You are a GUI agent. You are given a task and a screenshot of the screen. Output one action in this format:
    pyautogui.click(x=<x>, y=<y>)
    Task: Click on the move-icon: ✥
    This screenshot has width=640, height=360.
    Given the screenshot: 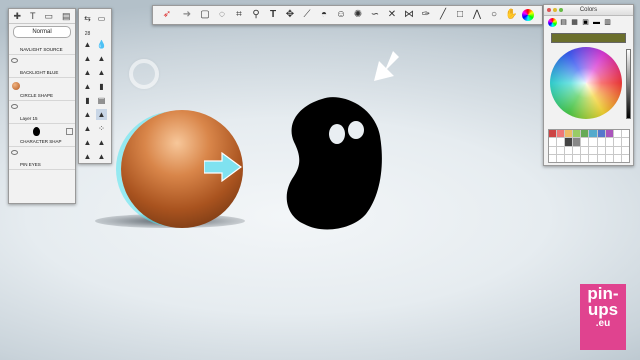 What is the action you would take?
    pyautogui.click(x=290, y=15)
    